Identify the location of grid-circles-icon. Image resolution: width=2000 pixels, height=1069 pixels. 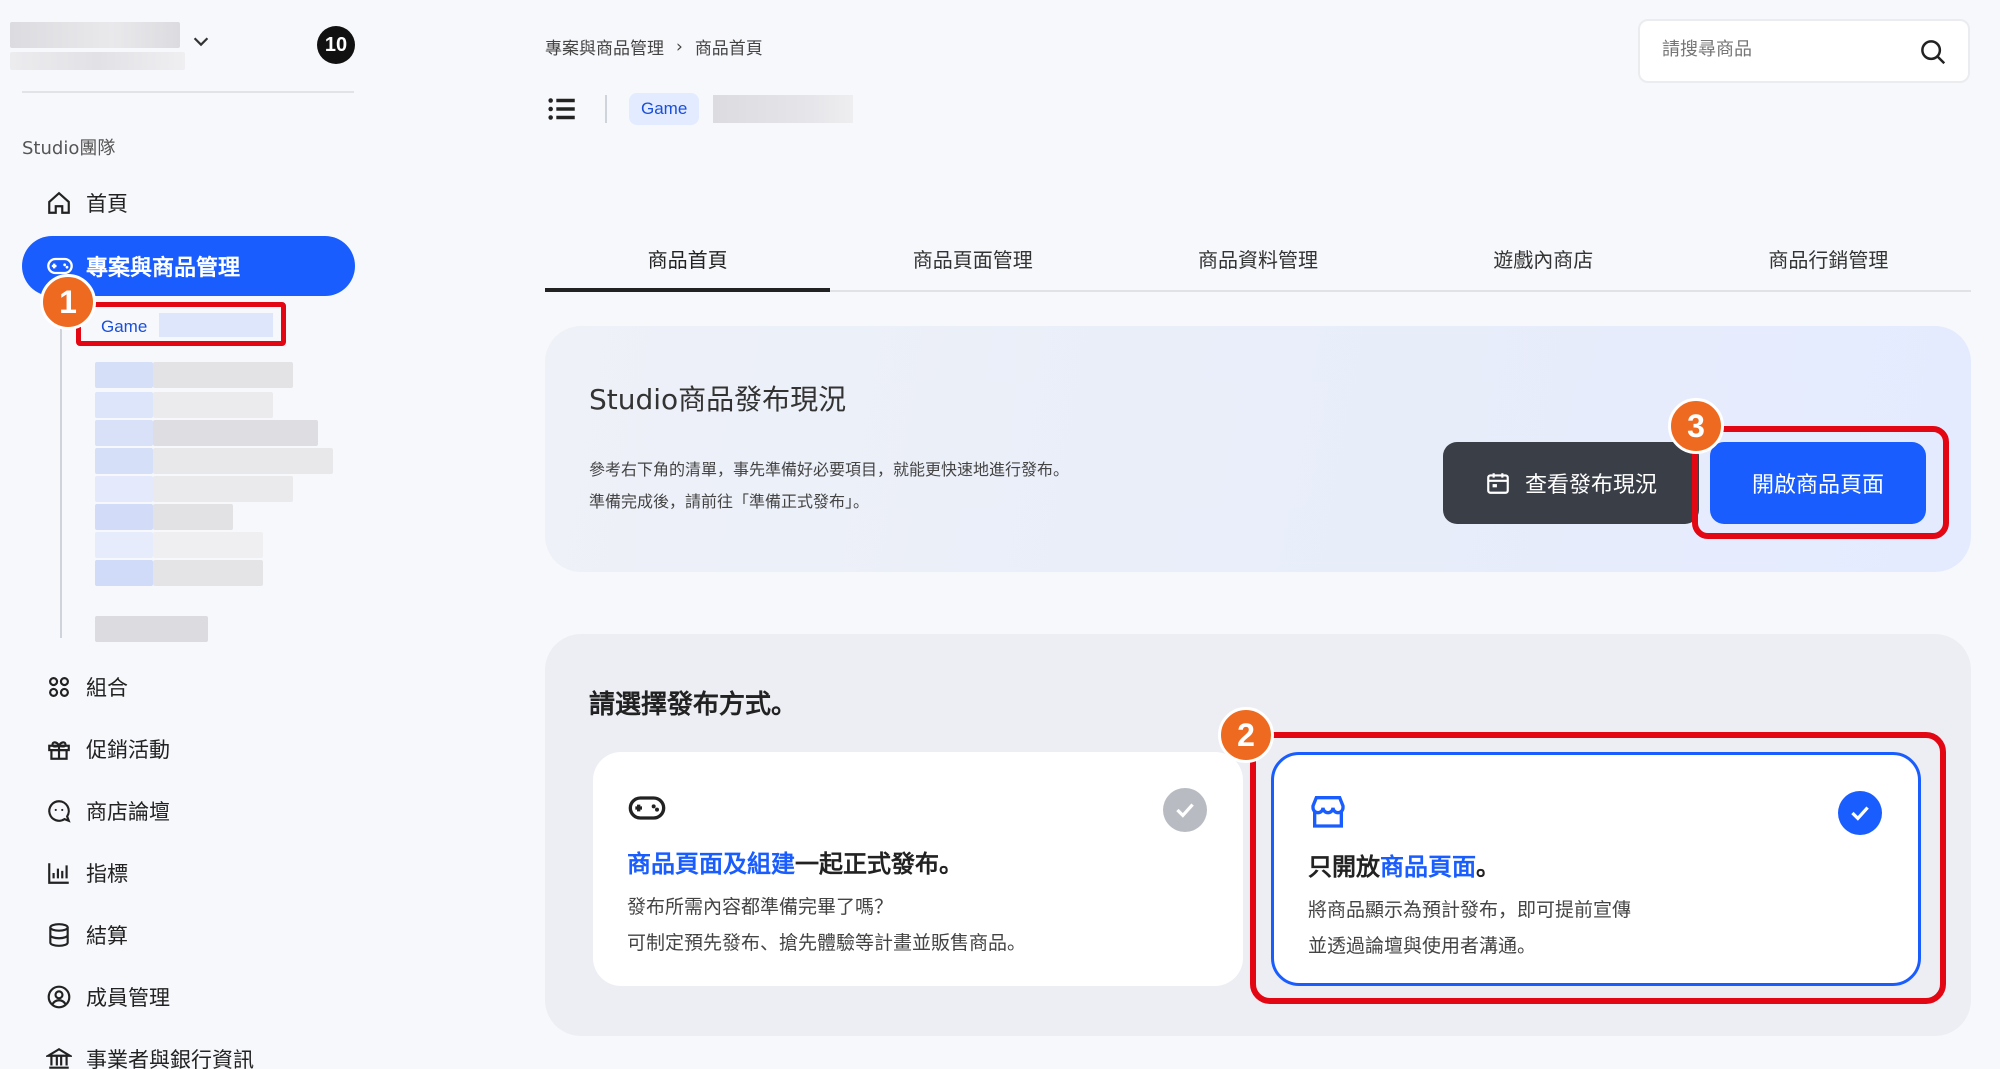
(59, 687).